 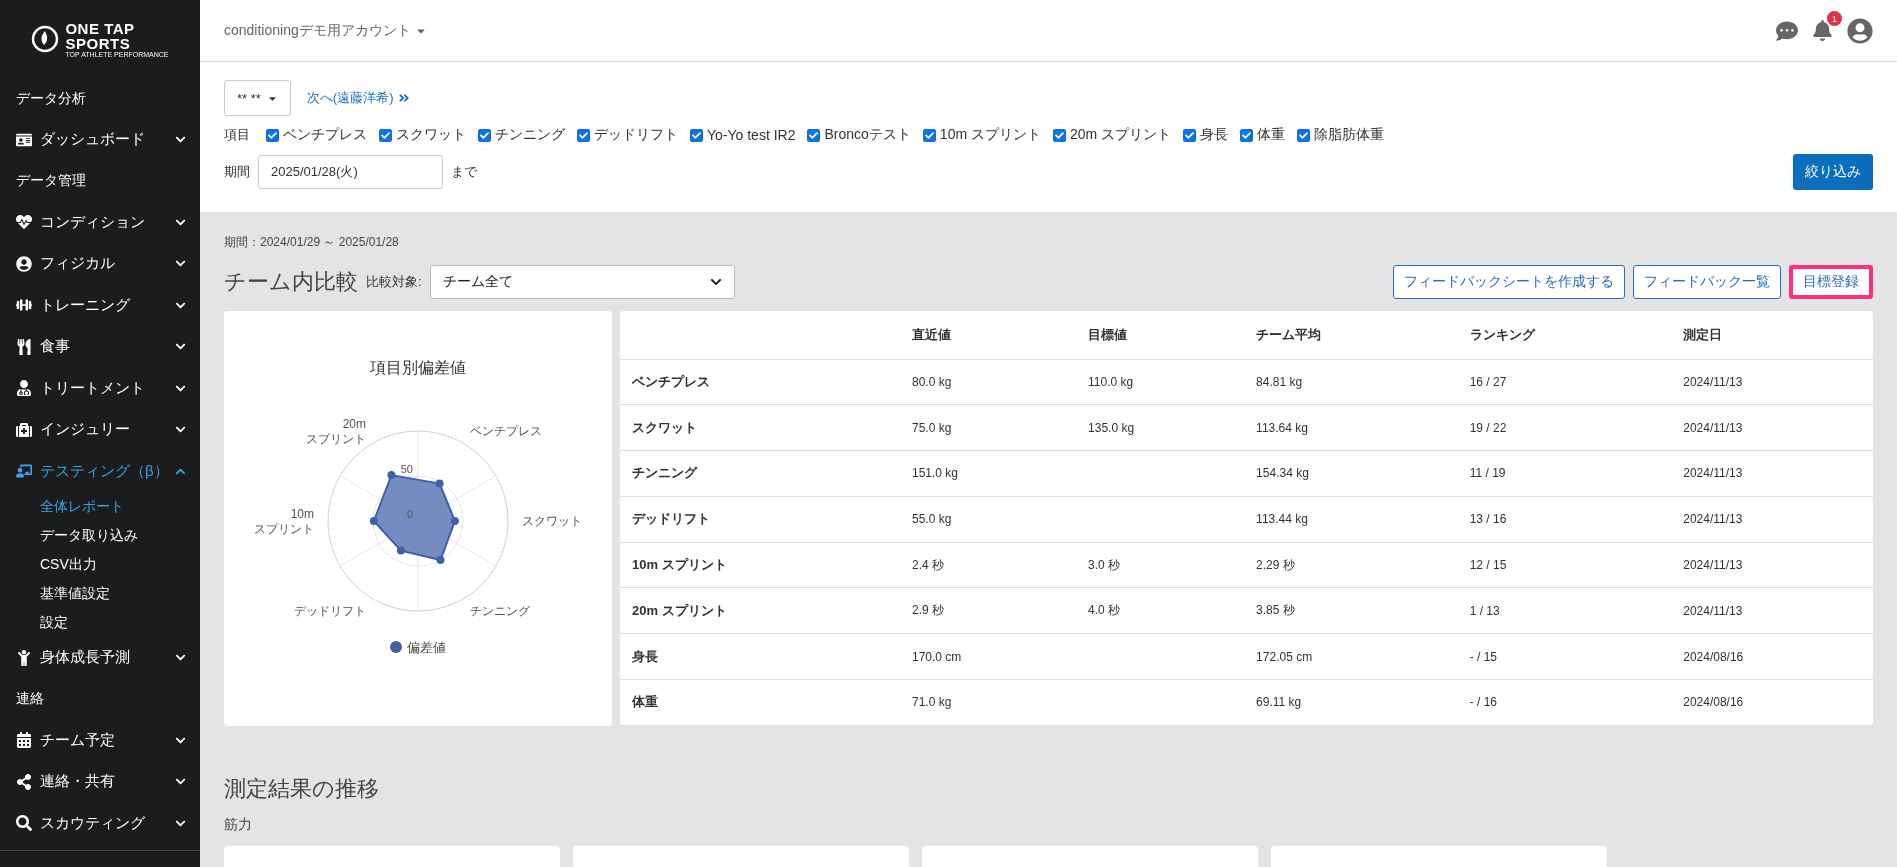 What do you see at coordinates (1206, 135) in the screenshot?
I see `checkbox-item: 身長` at bounding box center [1206, 135].